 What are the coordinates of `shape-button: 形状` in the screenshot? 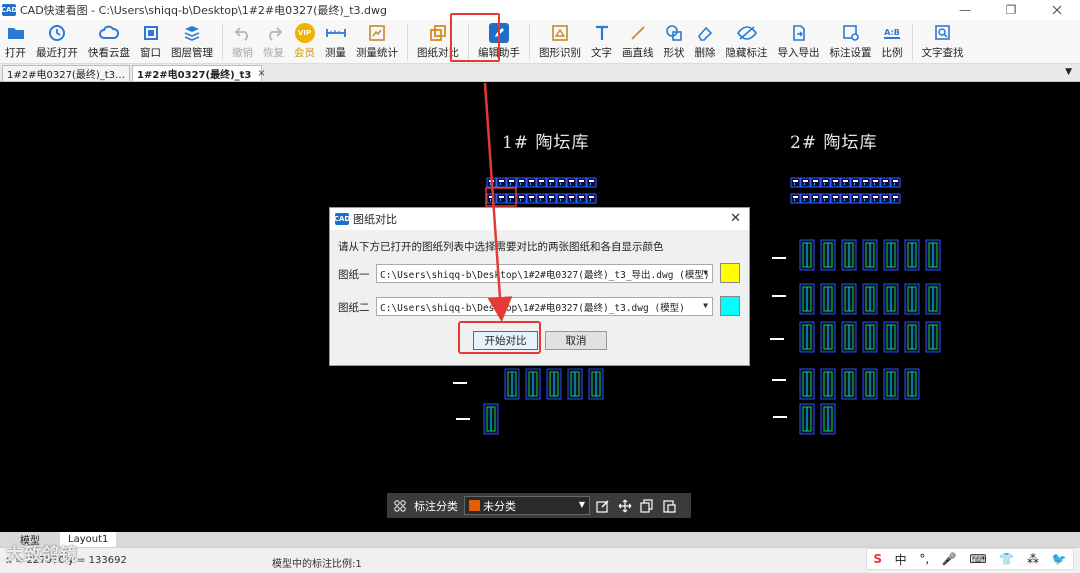 It's located at (674, 41).